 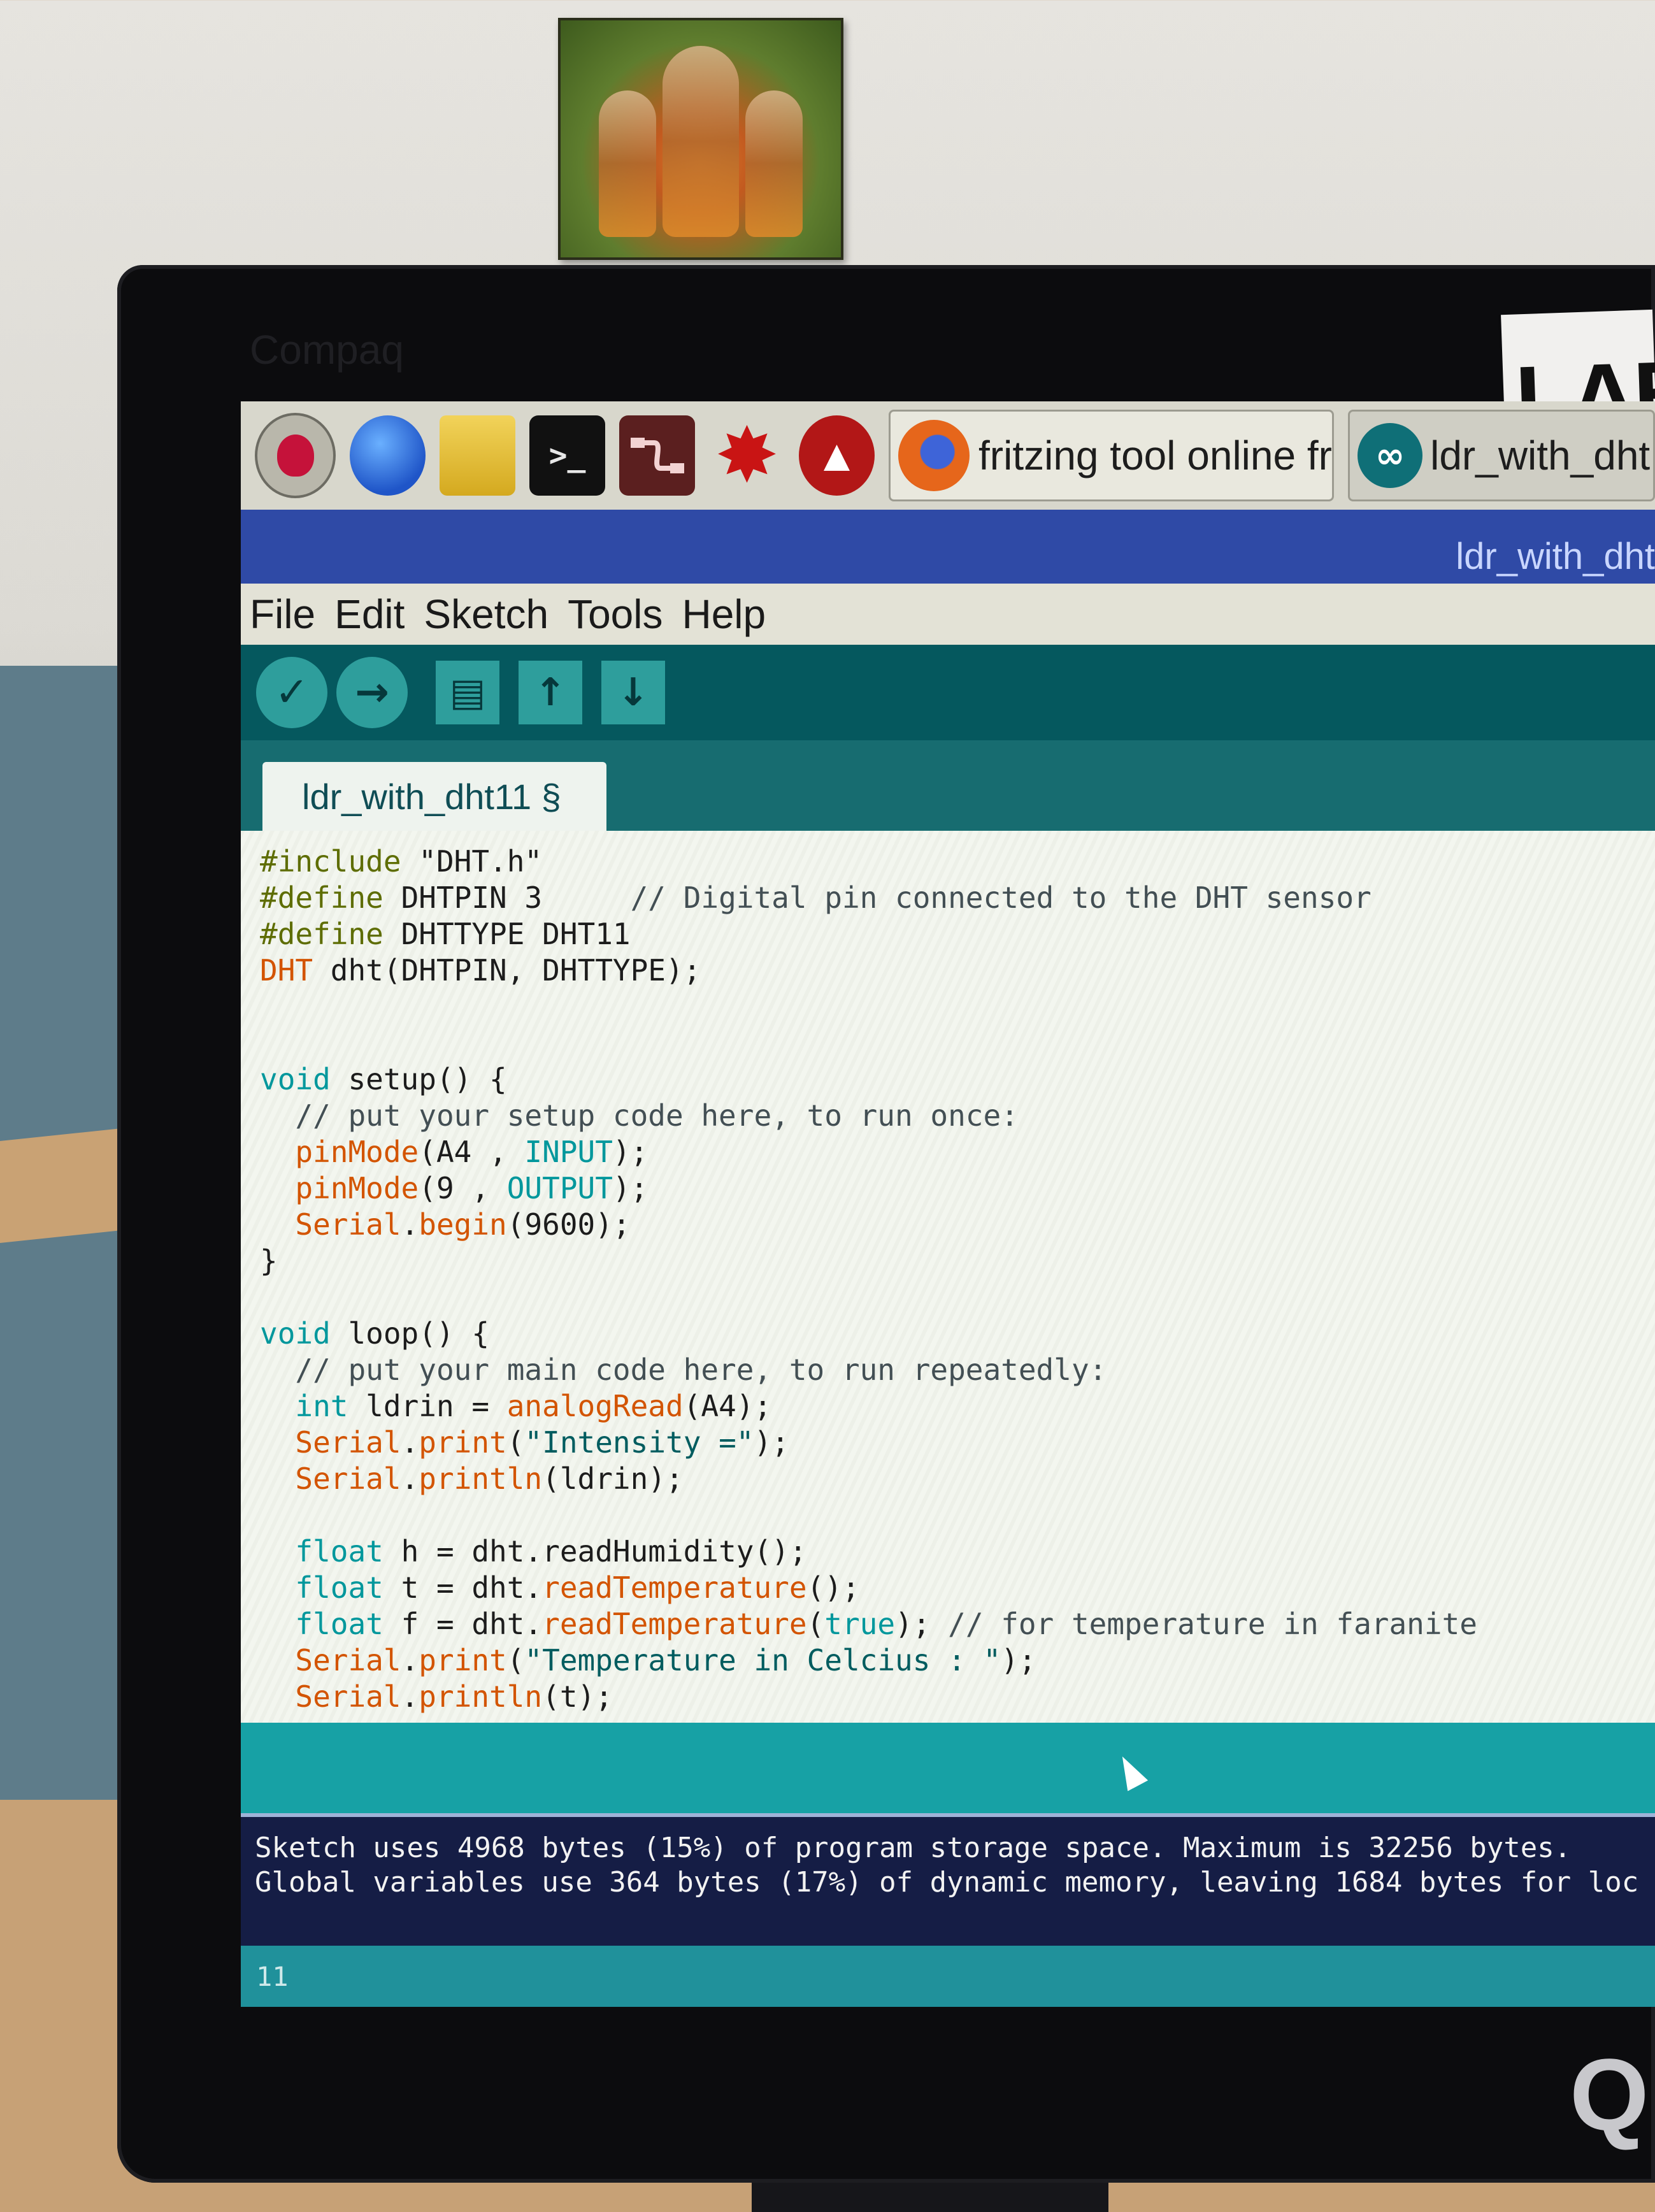 I want to click on painting-figure-center, so click(x=701, y=141).